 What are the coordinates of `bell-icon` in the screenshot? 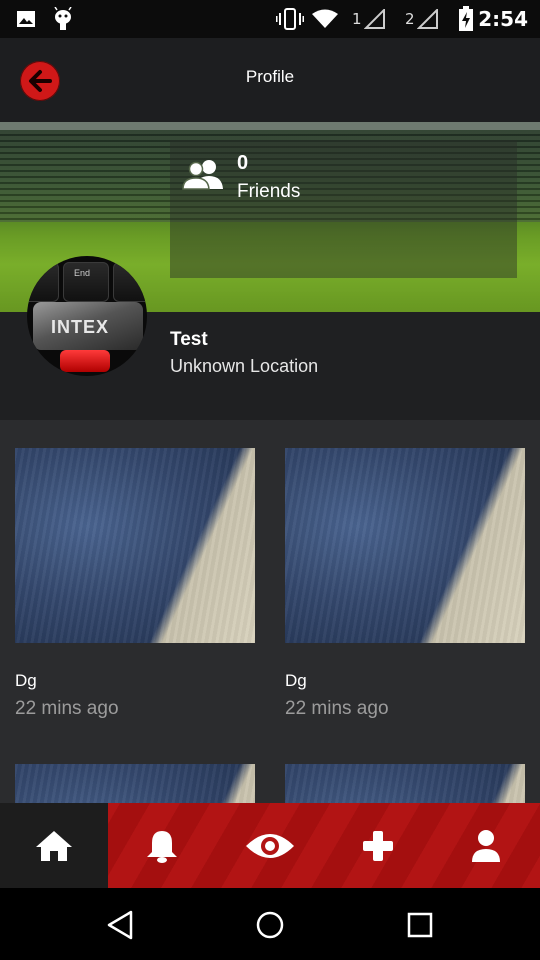 It's located at (162, 846).